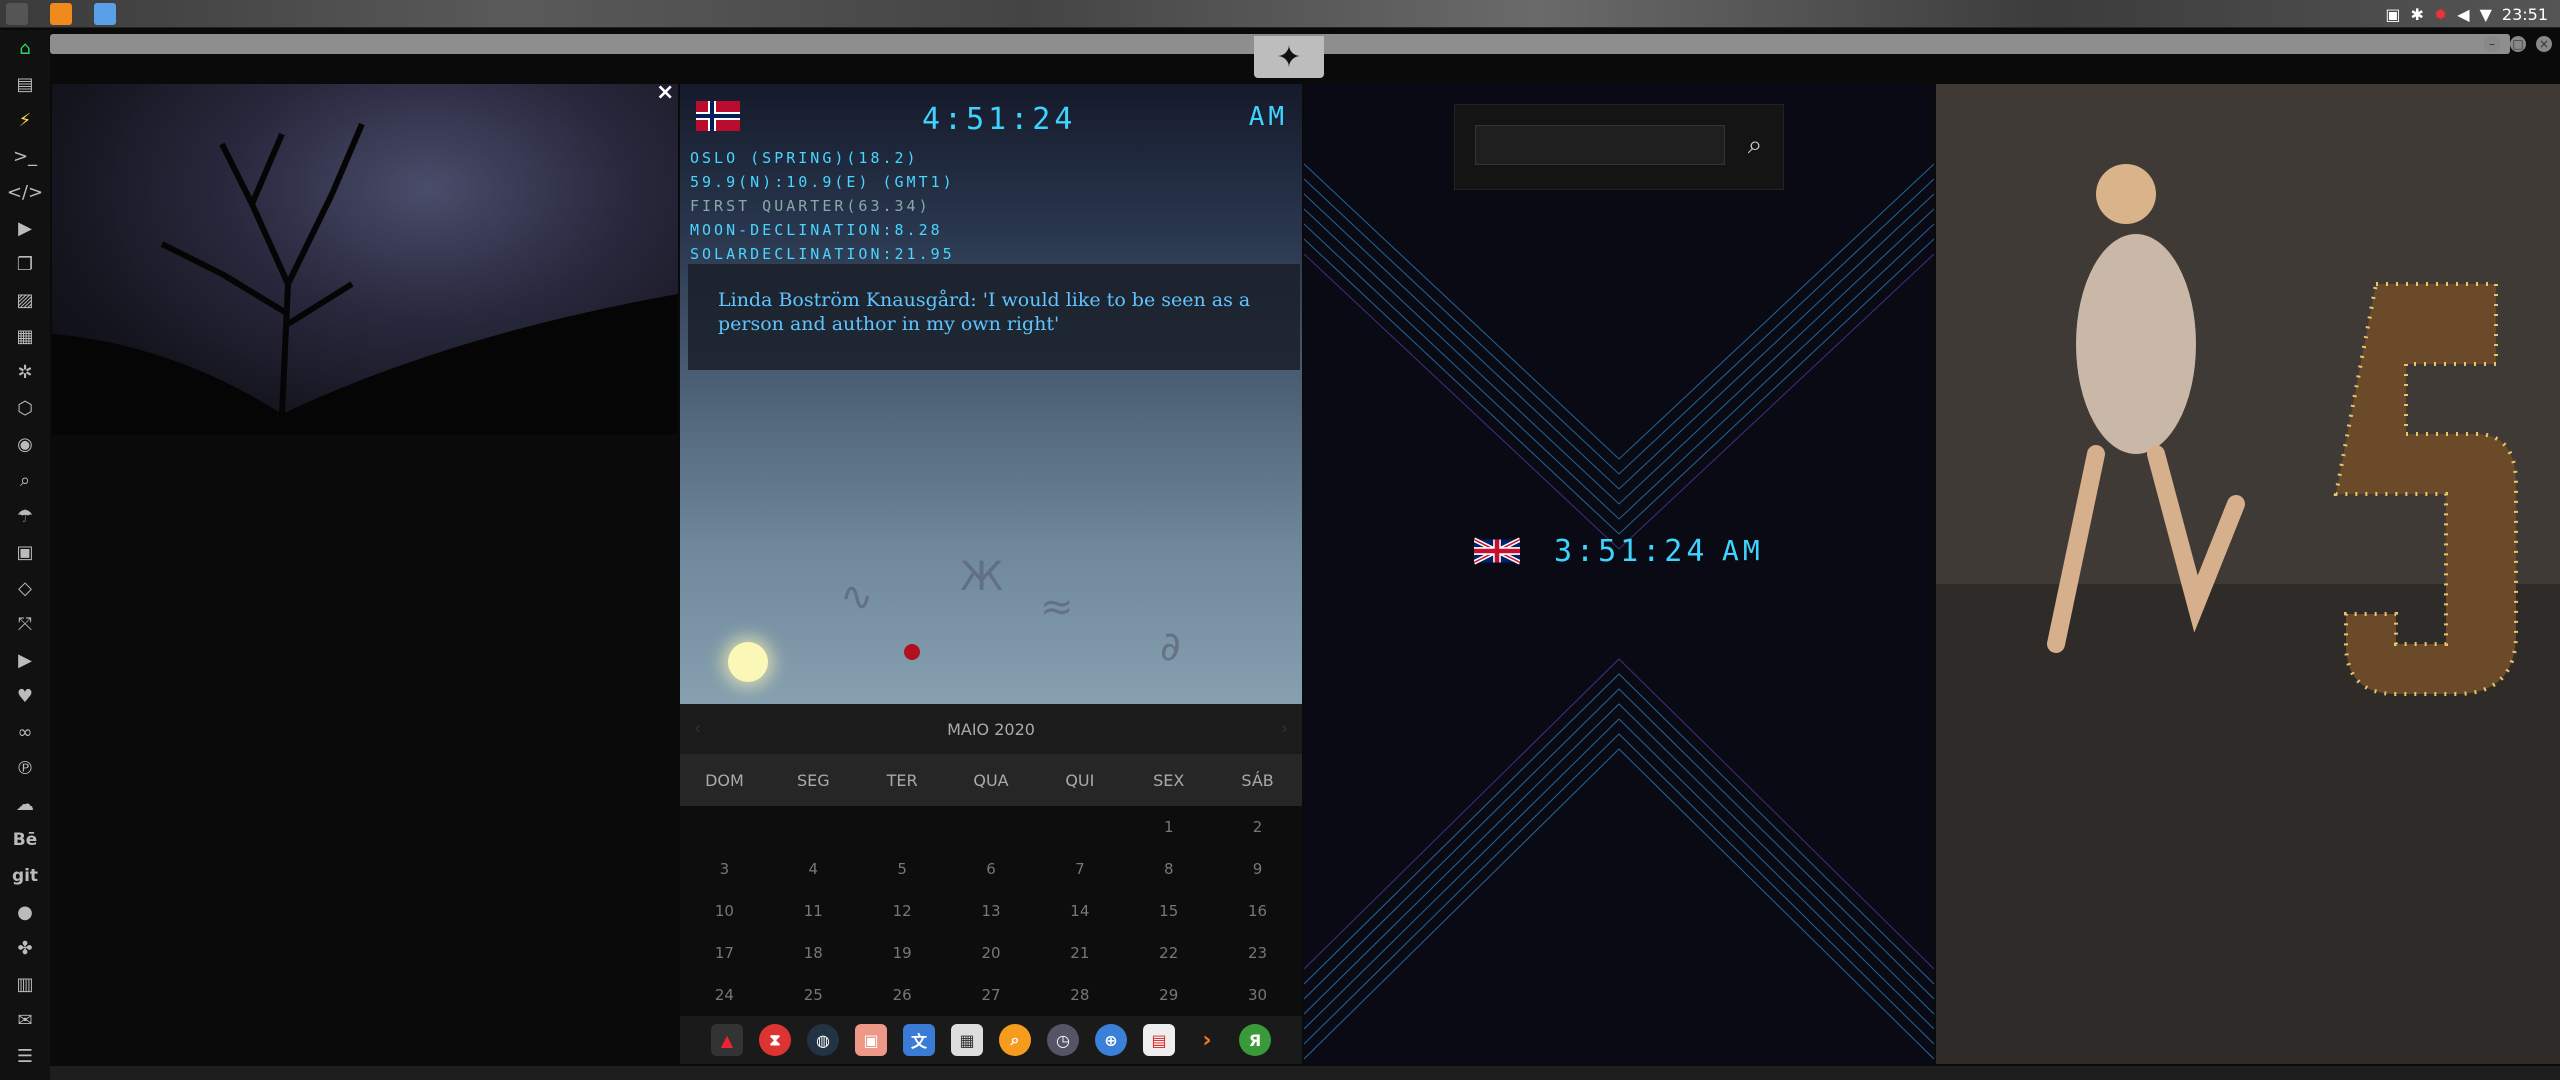 The image size is (2560, 1080). I want to click on calendar-day: 22, so click(1168, 953).